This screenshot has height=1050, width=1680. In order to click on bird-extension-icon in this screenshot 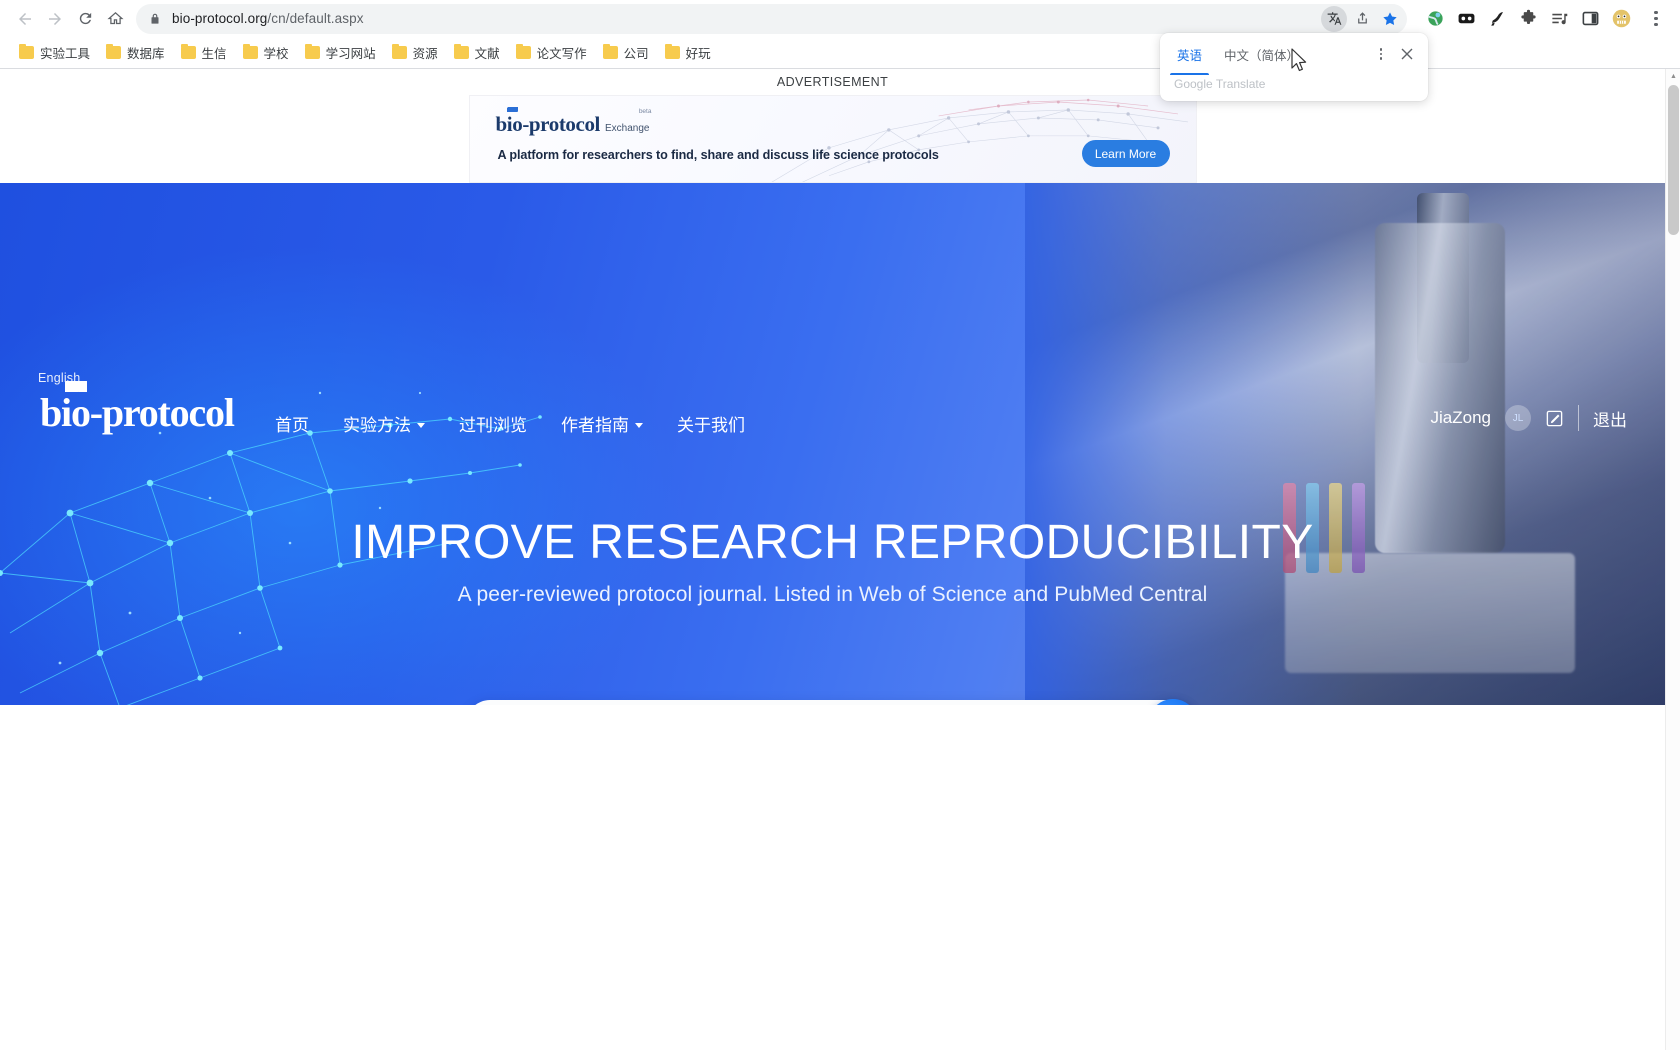, I will do `click(1497, 19)`.